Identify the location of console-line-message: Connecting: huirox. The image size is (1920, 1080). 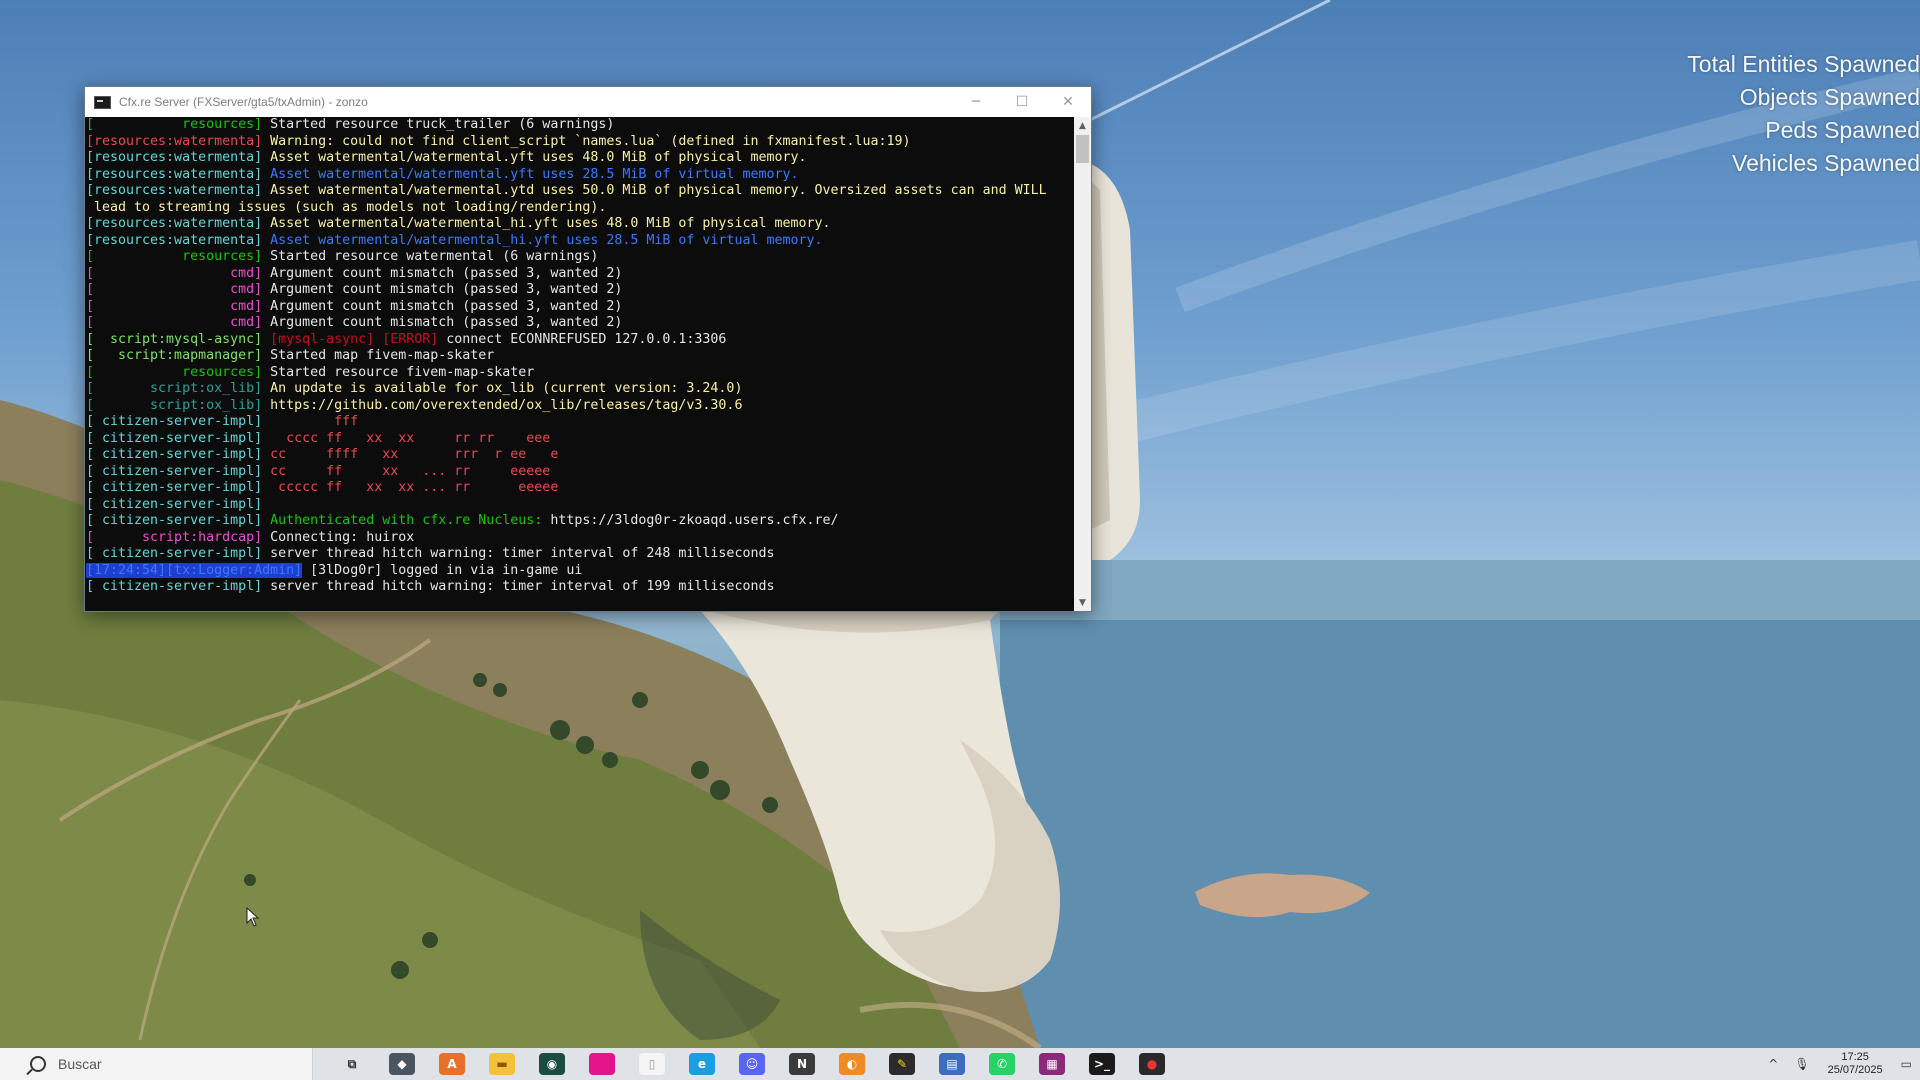
(342, 537).